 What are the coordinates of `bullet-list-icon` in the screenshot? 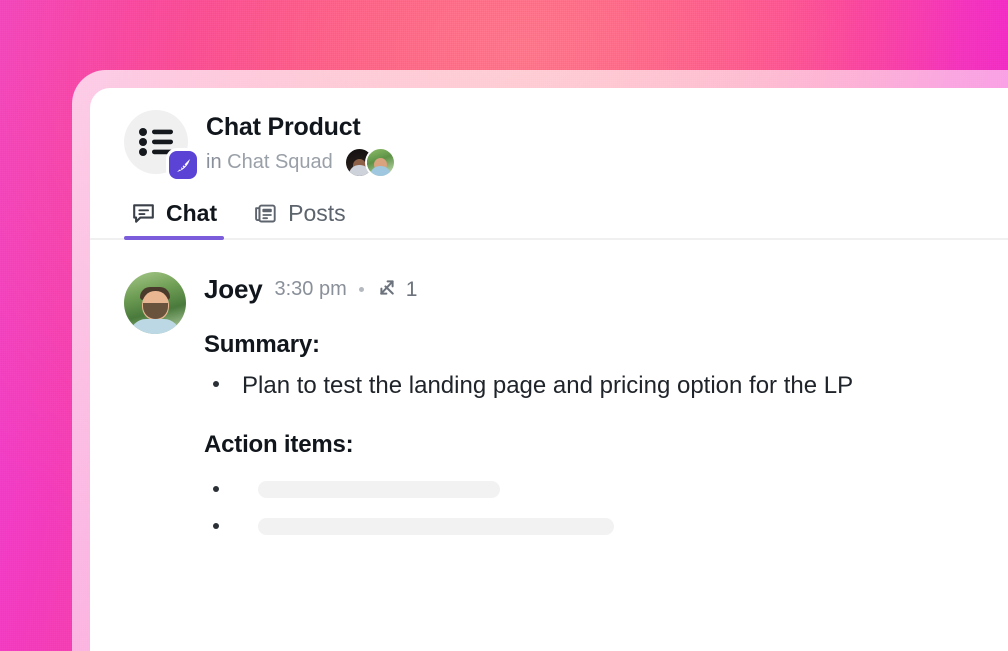 It's located at (156, 142).